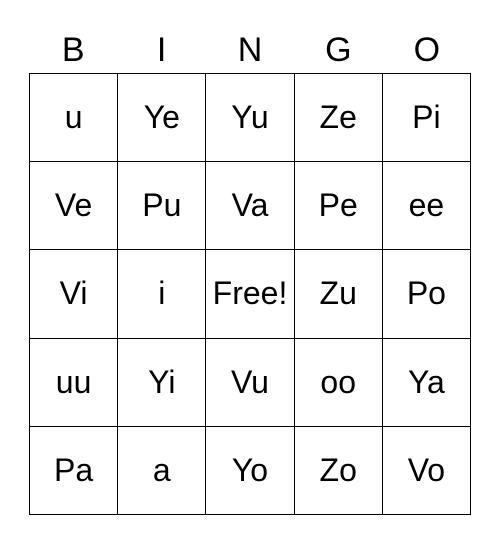 This screenshot has height=544, width=500. What do you see at coordinates (250, 382) in the screenshot?
I see `bingo-cell: Vu` at bounding box center [250, 382].